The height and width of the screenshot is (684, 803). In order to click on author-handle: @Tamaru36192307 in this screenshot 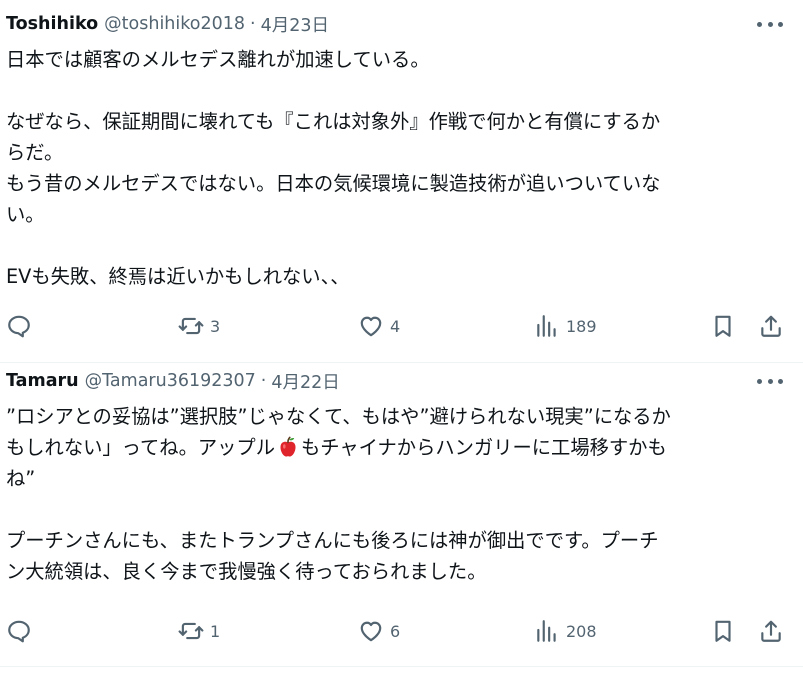, I will do `click(170, 381)`.